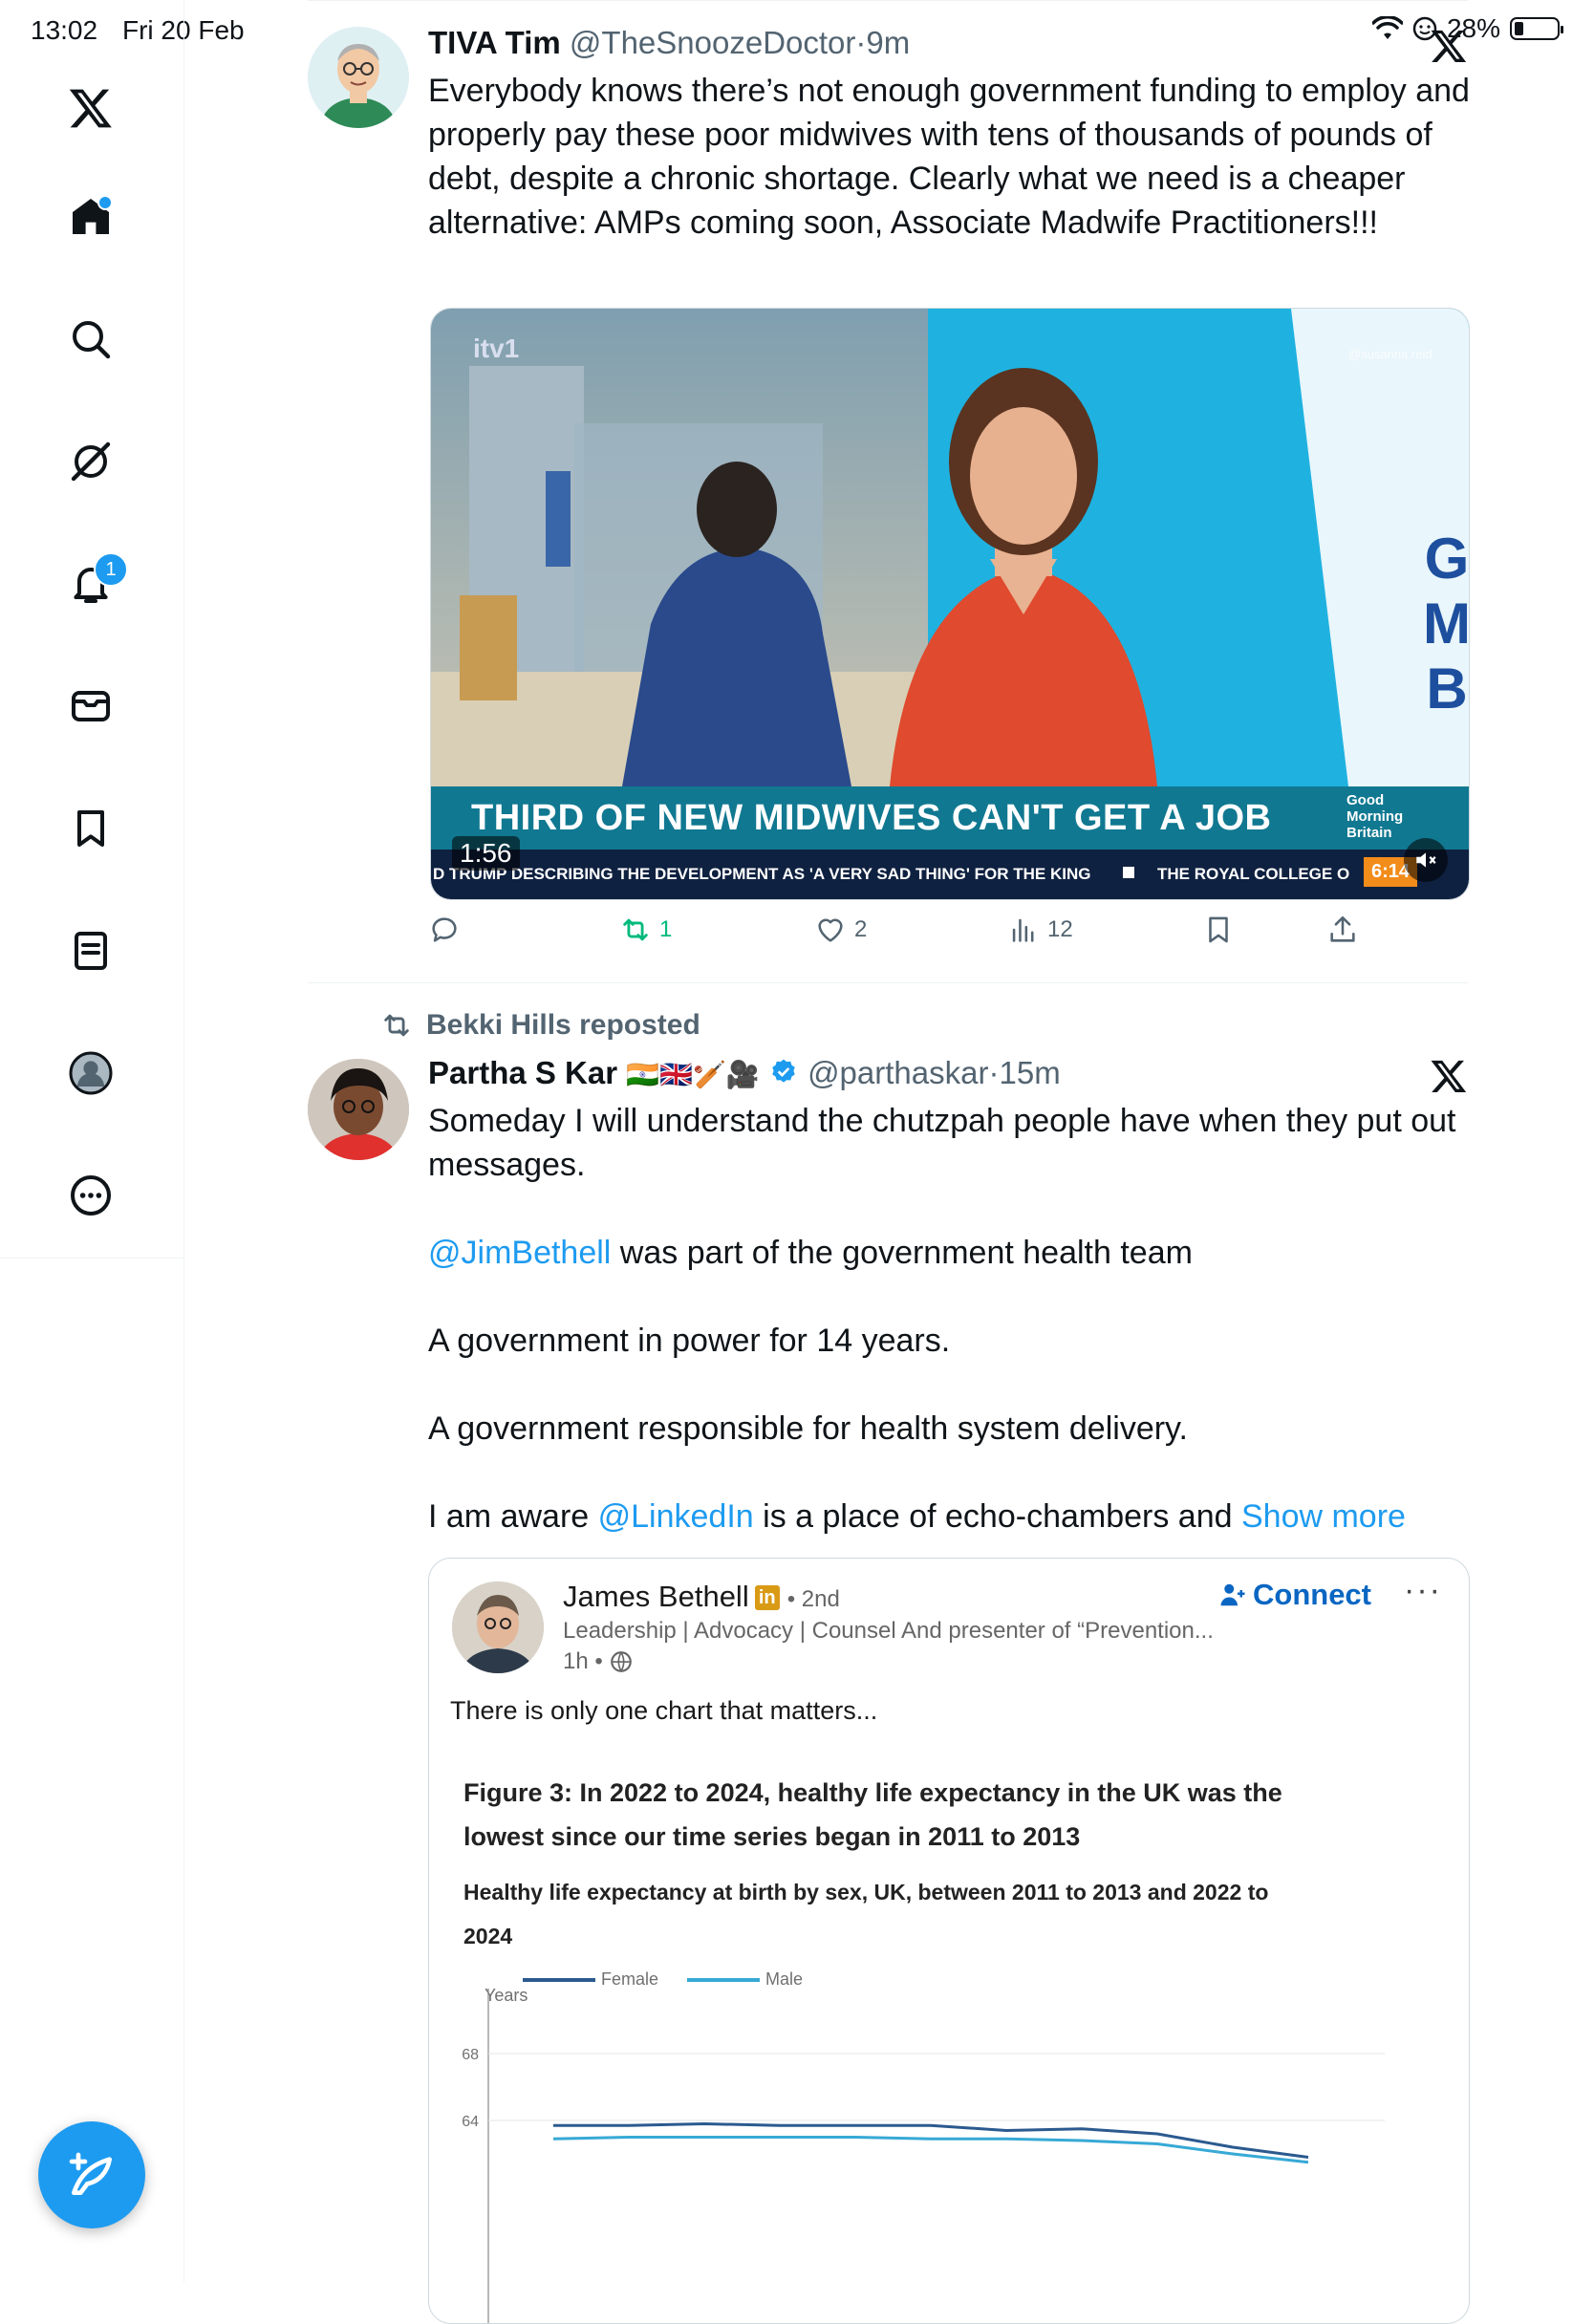 The image size is (1594, 2324). I want to click on tweet-header: TIVA Tim @TheSnoozeDoctor·9m, so click(669, 43).